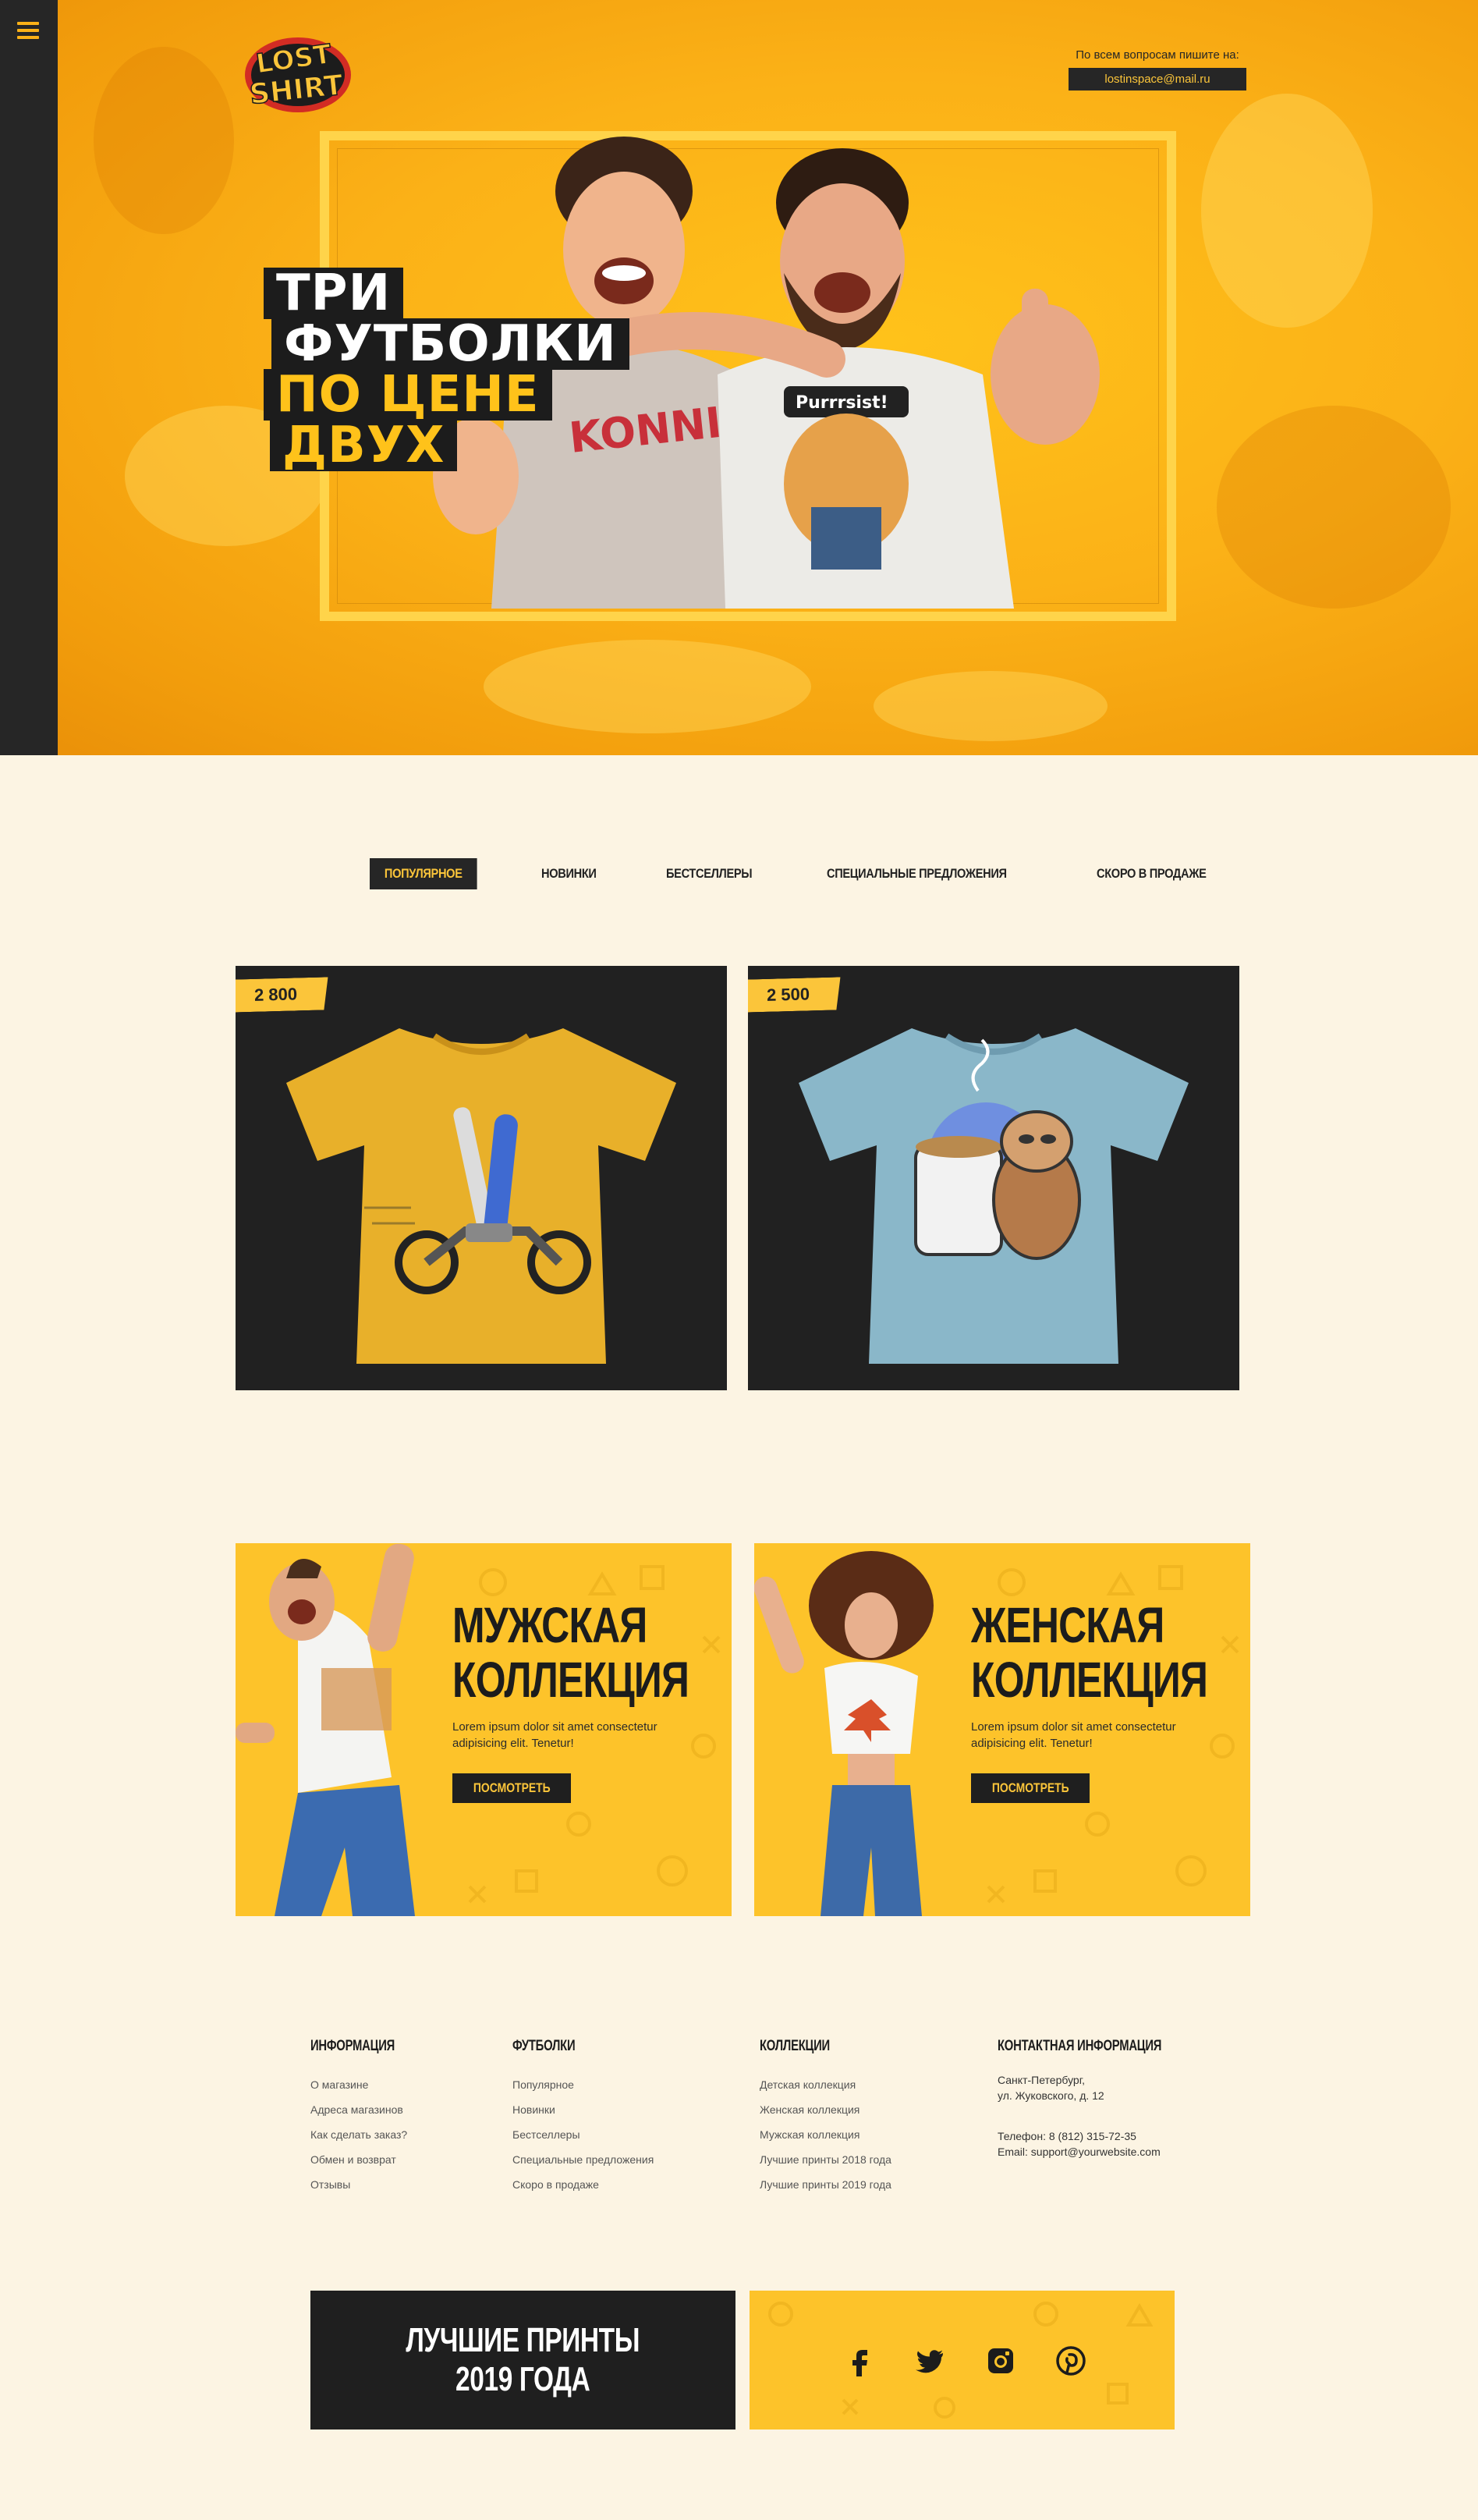 The image size is (1478, 2520). Describe the element at coordinates (583, 2135) in the screenshot. I see `footer-link: Бестселлеры` at that location.